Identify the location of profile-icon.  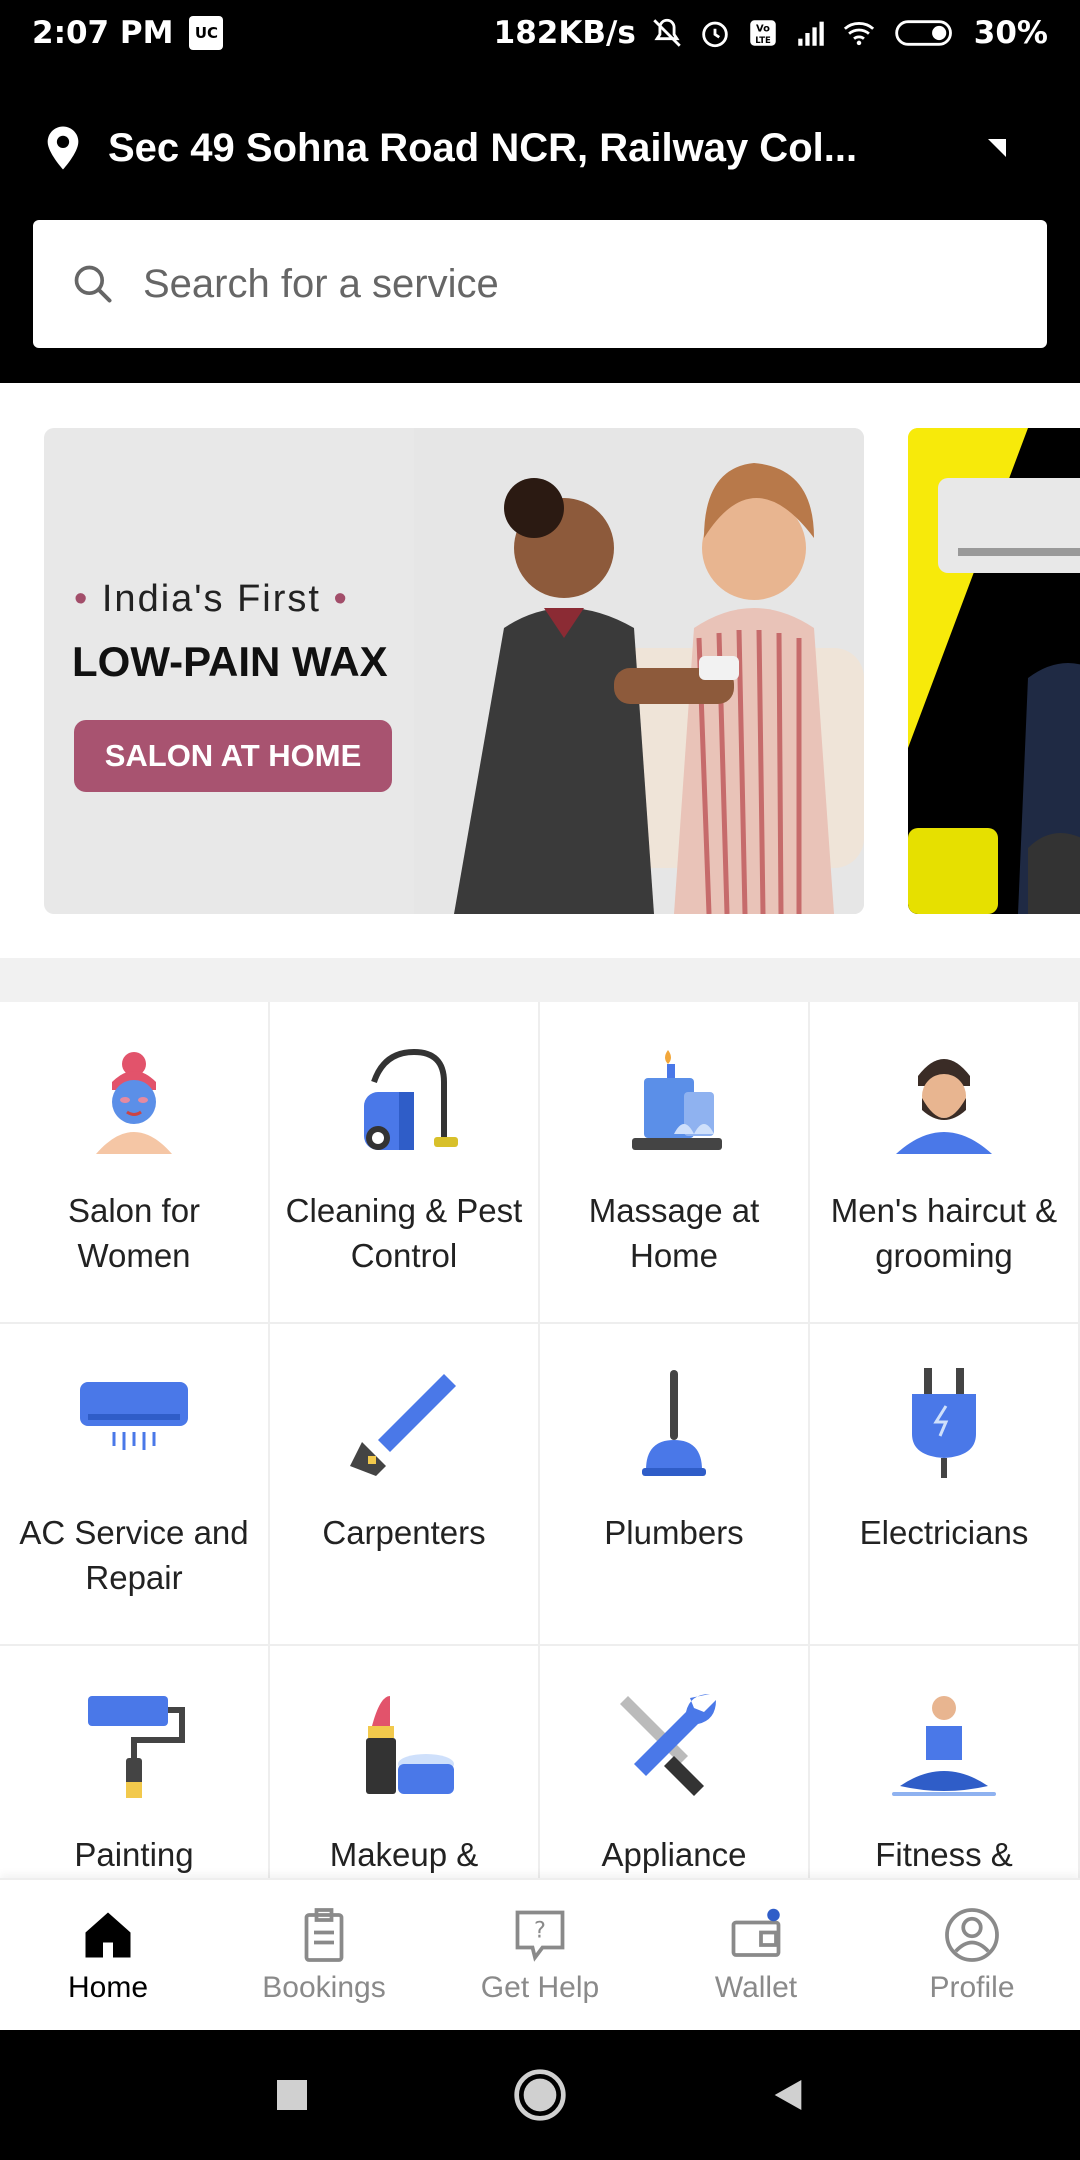
(972, 1935).